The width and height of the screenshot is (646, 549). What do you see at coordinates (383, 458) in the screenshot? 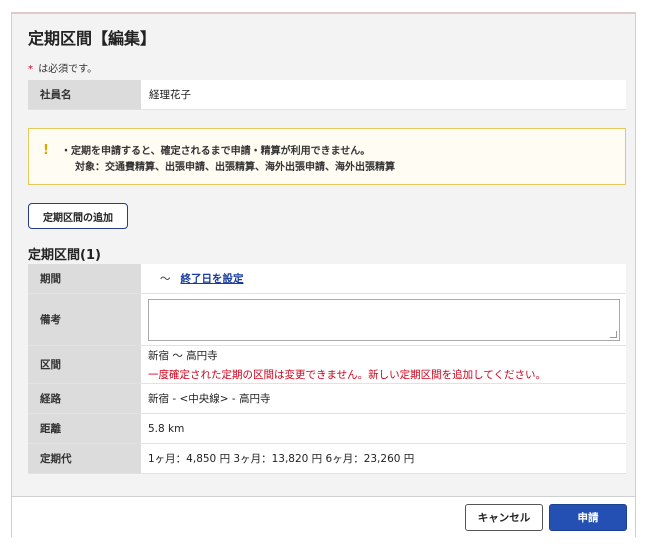
I see `fare-value: 1ヶ月：4,850 円 3ヶ月：13,820 円 6ヶ月：23,260 円` at bounding box center [383, 458].